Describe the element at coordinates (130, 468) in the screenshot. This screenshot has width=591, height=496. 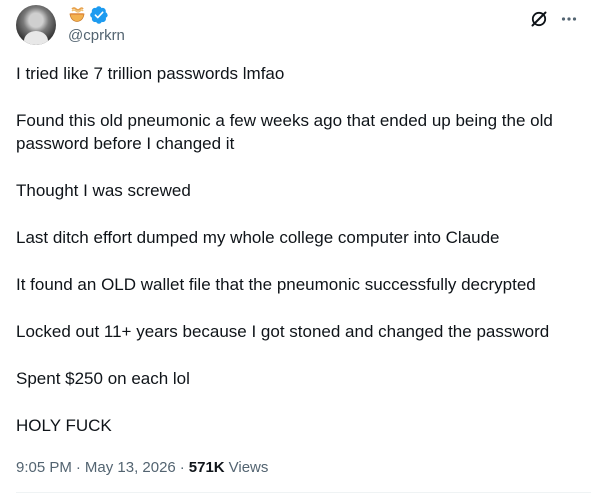
I see `timestamp-date: May 13, 2026` at that location.